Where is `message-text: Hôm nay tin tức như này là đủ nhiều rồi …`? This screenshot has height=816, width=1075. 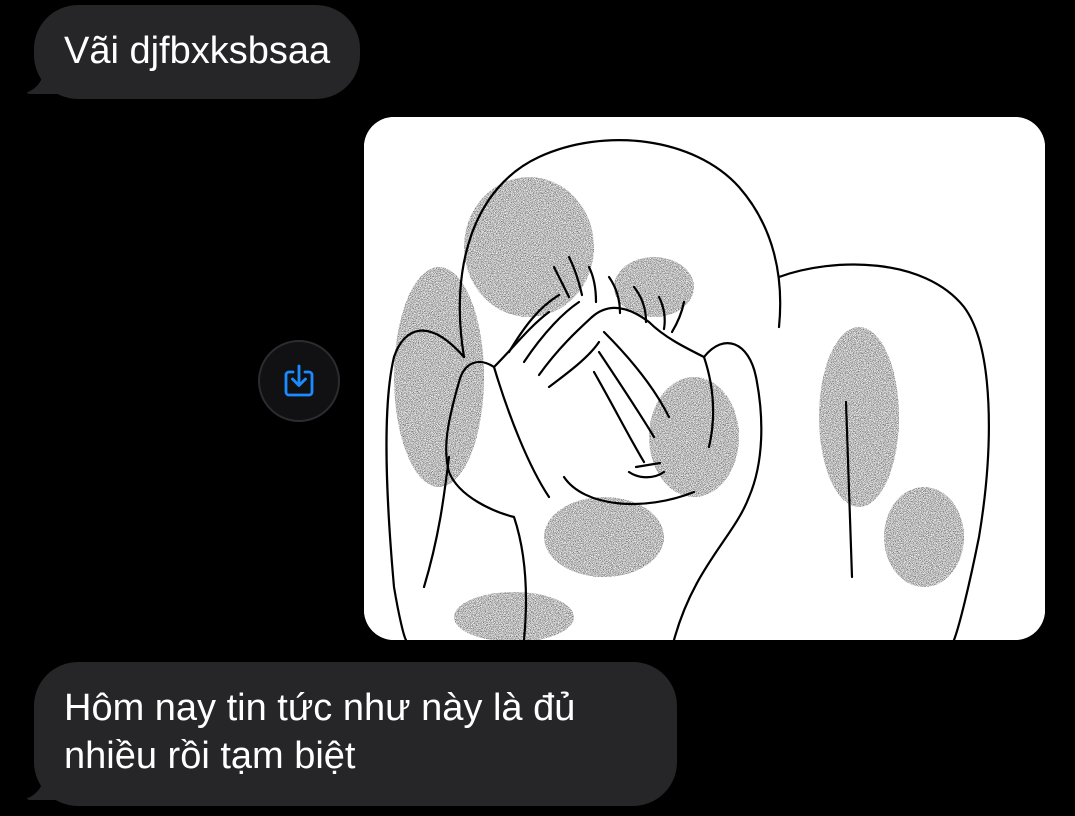
message-text: Hôm nay tin tức như này là đủ nhiều rồi … is located at coordinates (320, 732).